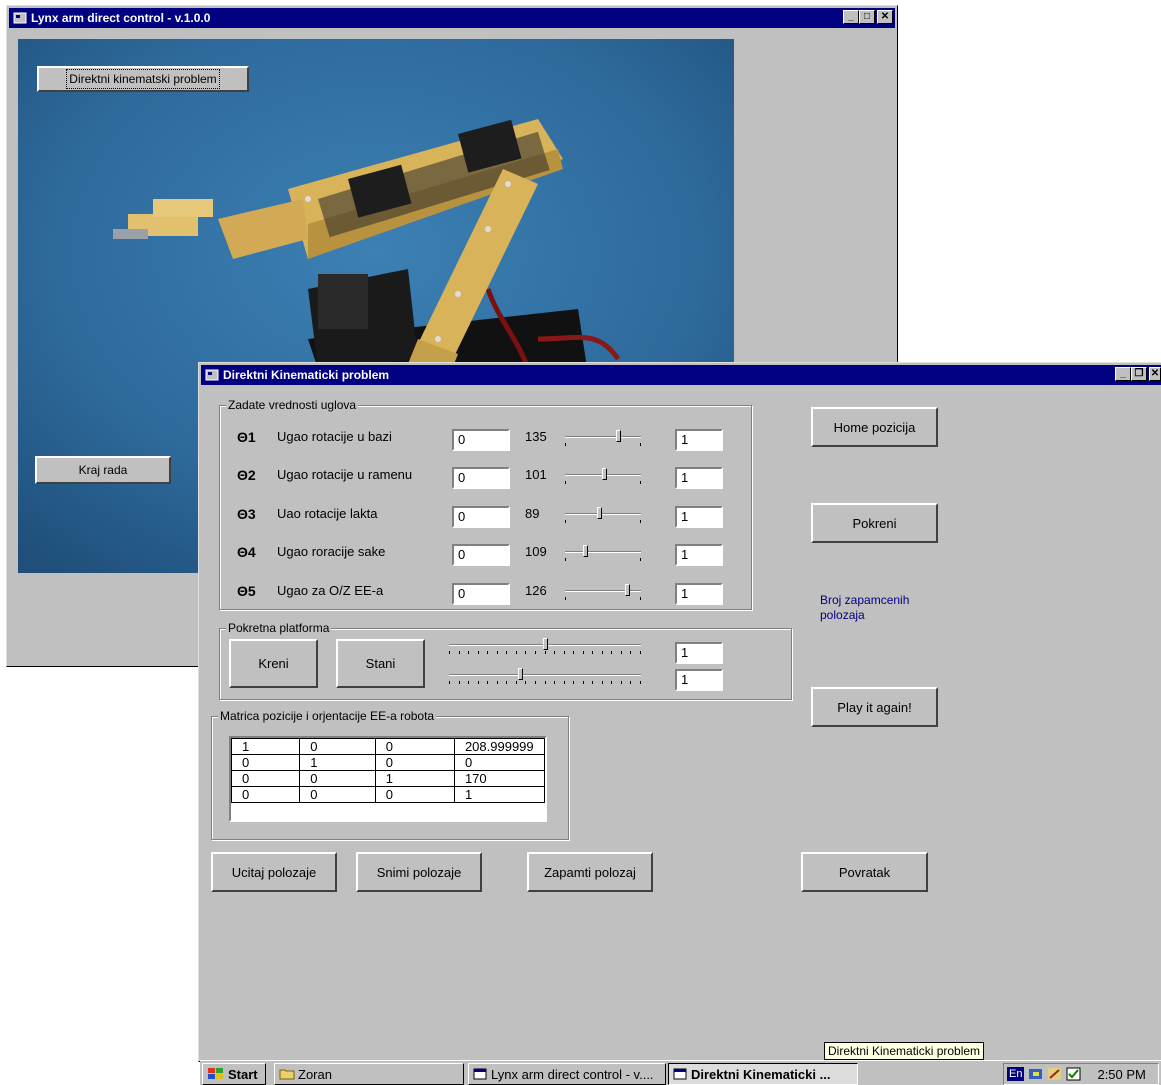 This screenshot has width=1161, height=1085. What do you see at coordinates (590, 872) in the screenshot?
I see `remember-position-button: Zapamti polozaj` at bounding box center [590, 872].